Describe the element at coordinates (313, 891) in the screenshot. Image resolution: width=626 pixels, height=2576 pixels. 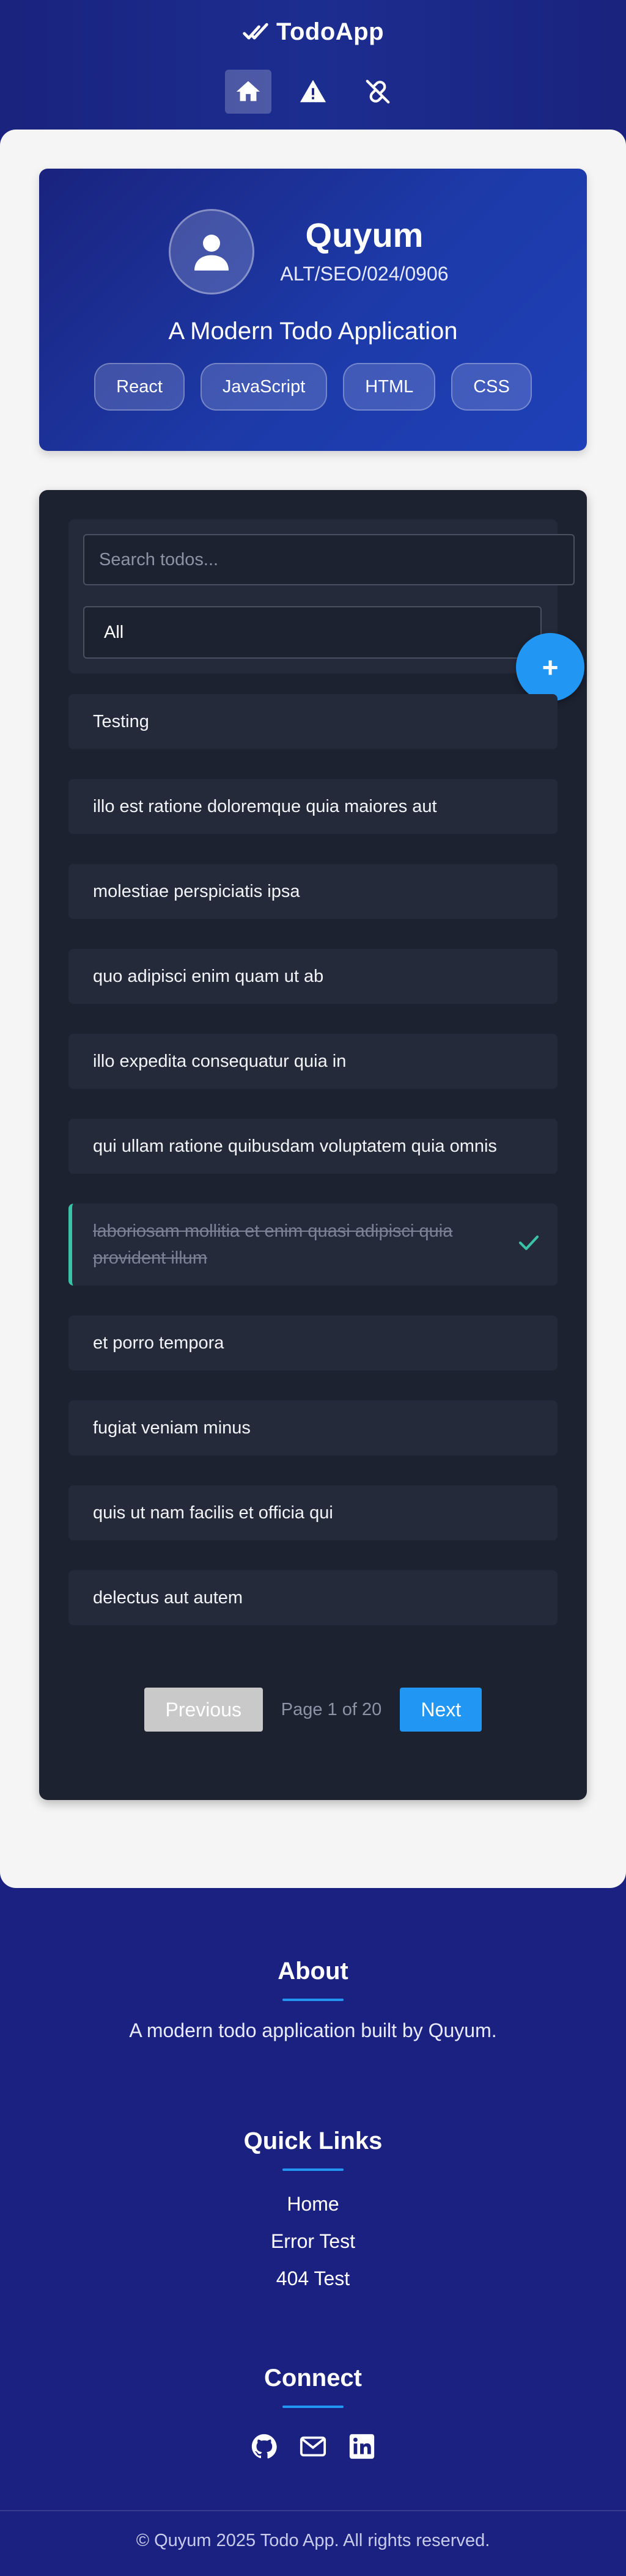
I see `todo-item: molestiae perspiciatis ipsa` at that location.